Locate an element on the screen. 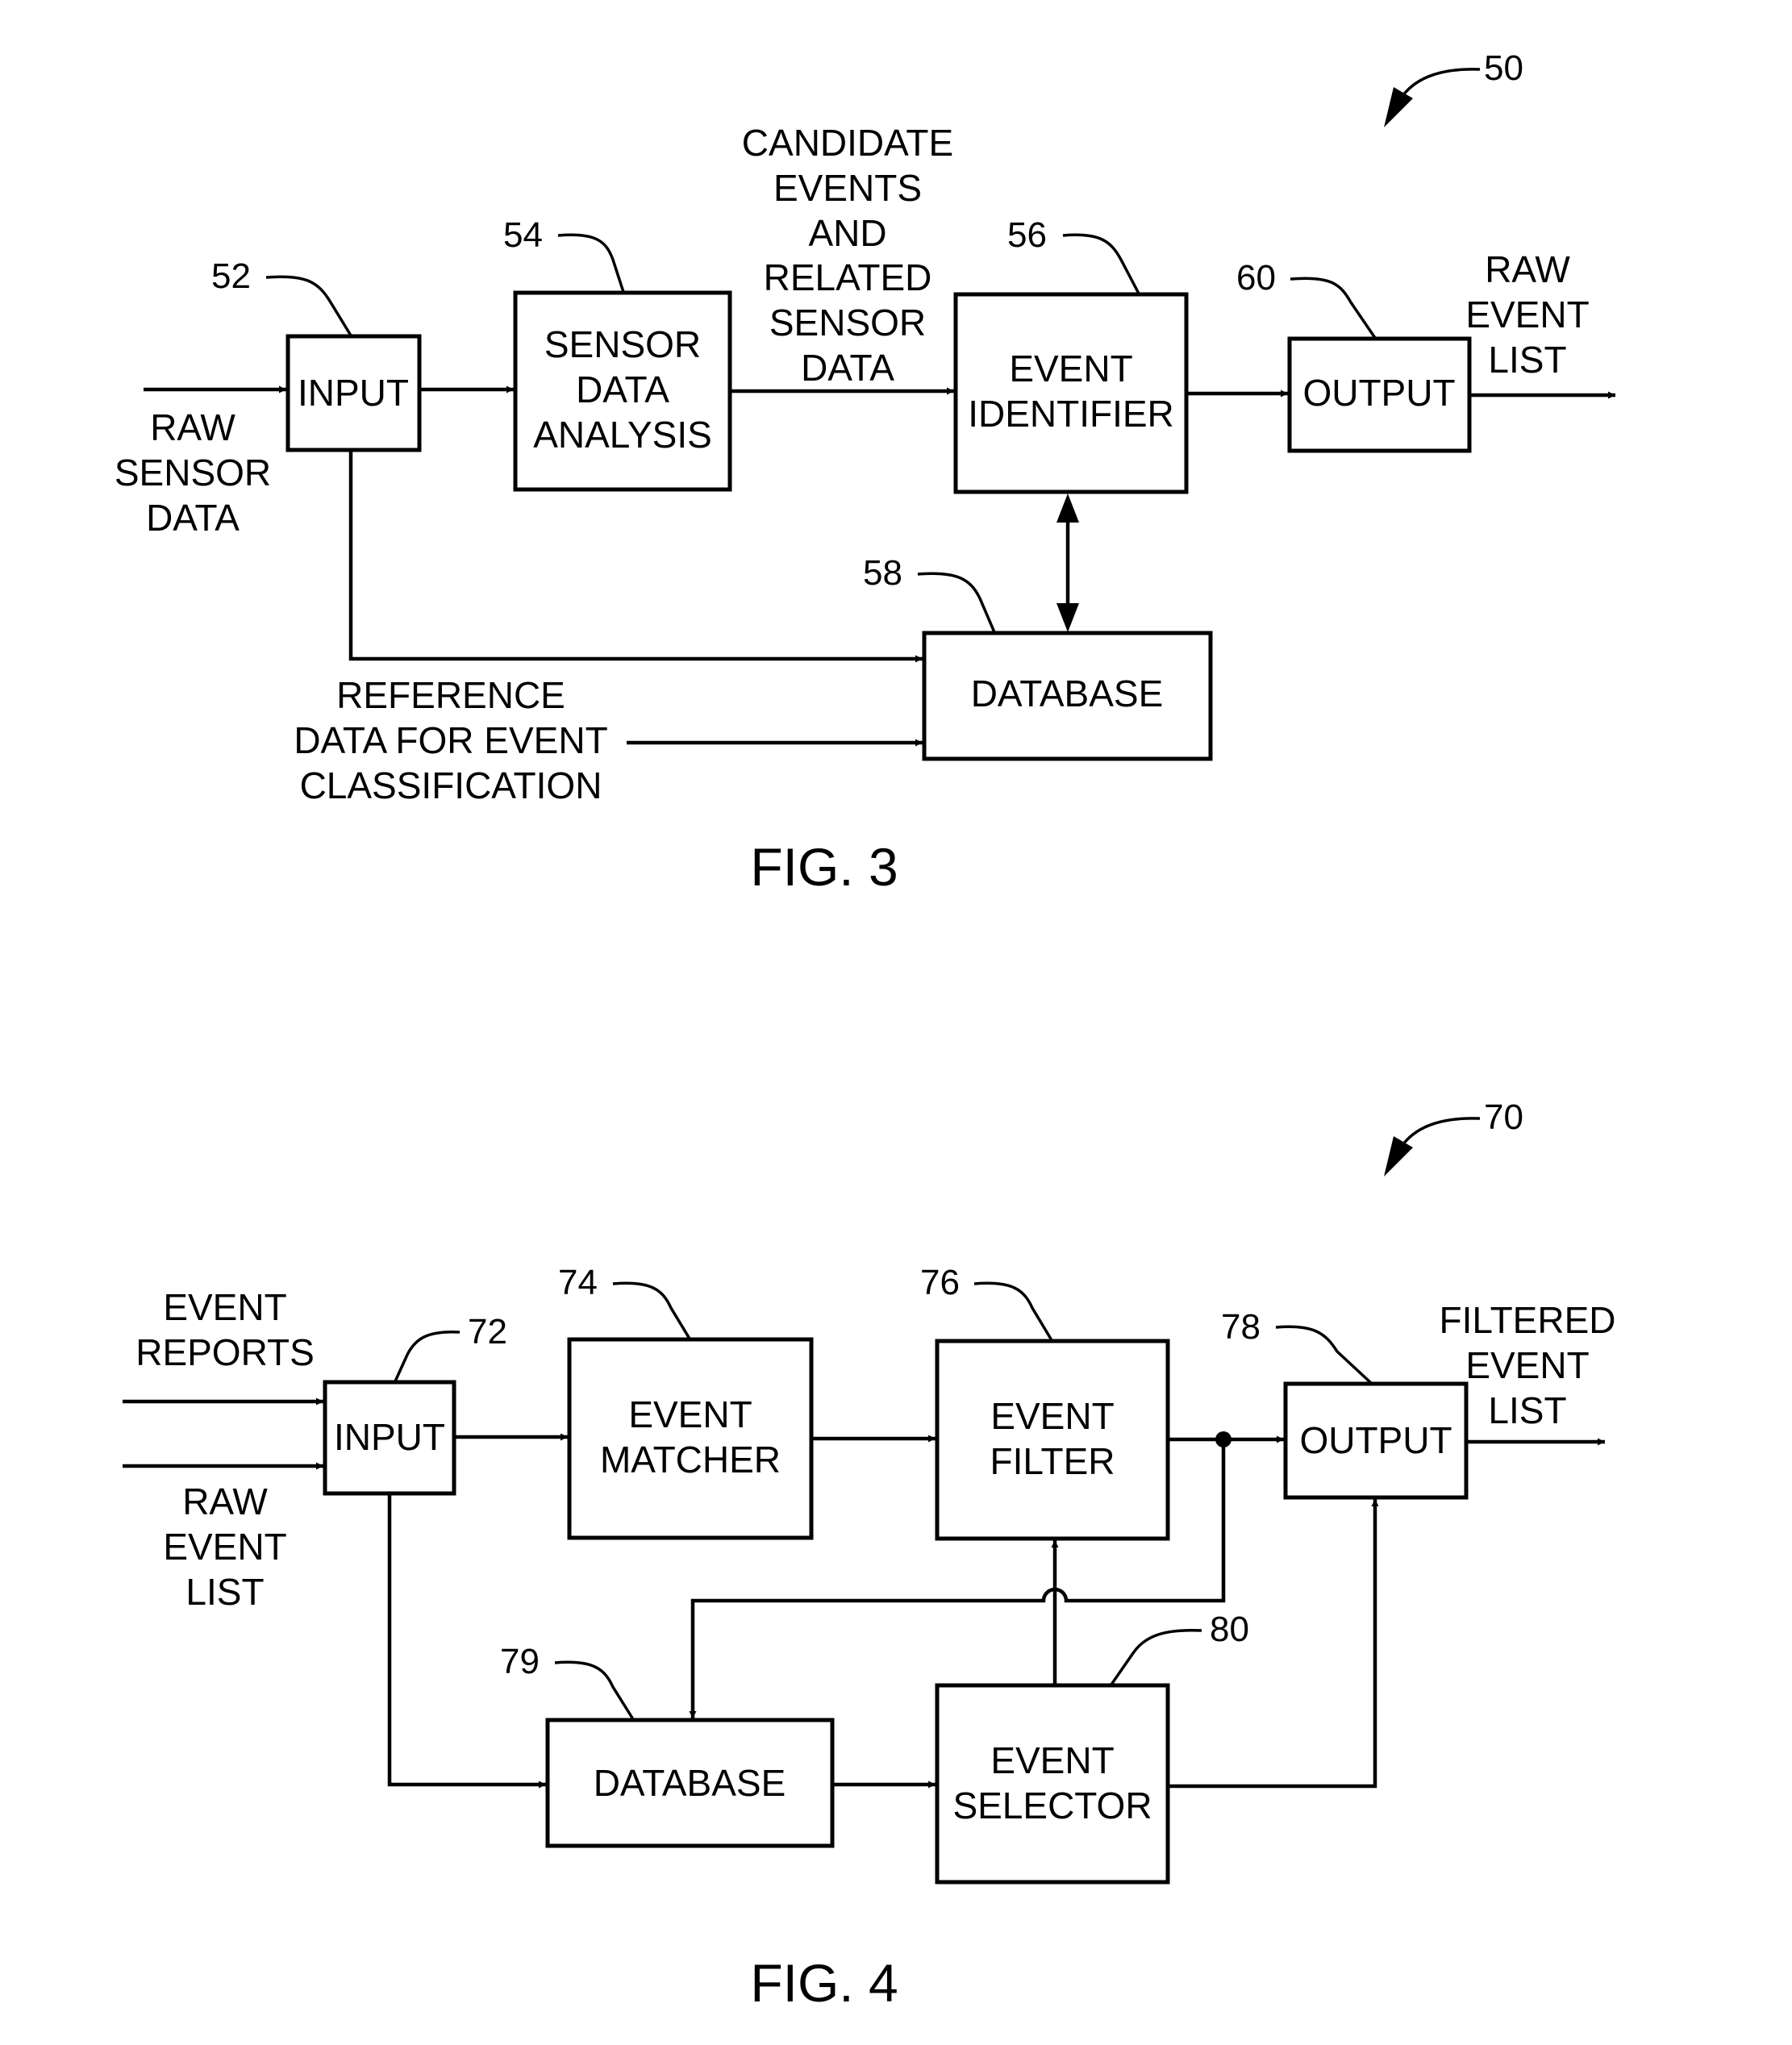 The width and height of the screenshot is (1792, 2045). label-event-reports: EVENT REPORTS is located at coordinates (225, 1329).